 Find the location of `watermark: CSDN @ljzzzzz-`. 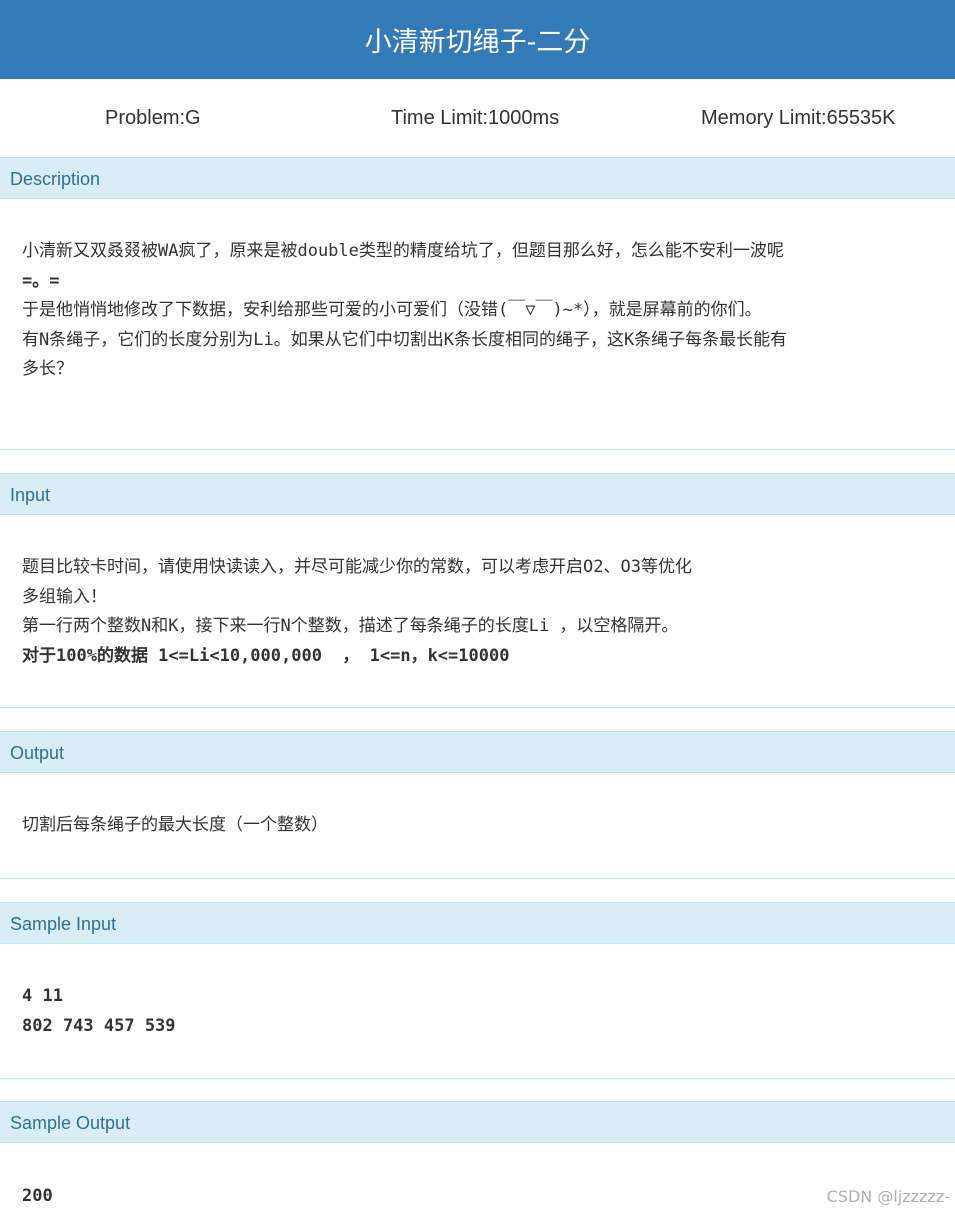

watermark: CSDN @ljzzzzz- is located at coordinates (888, 1196).